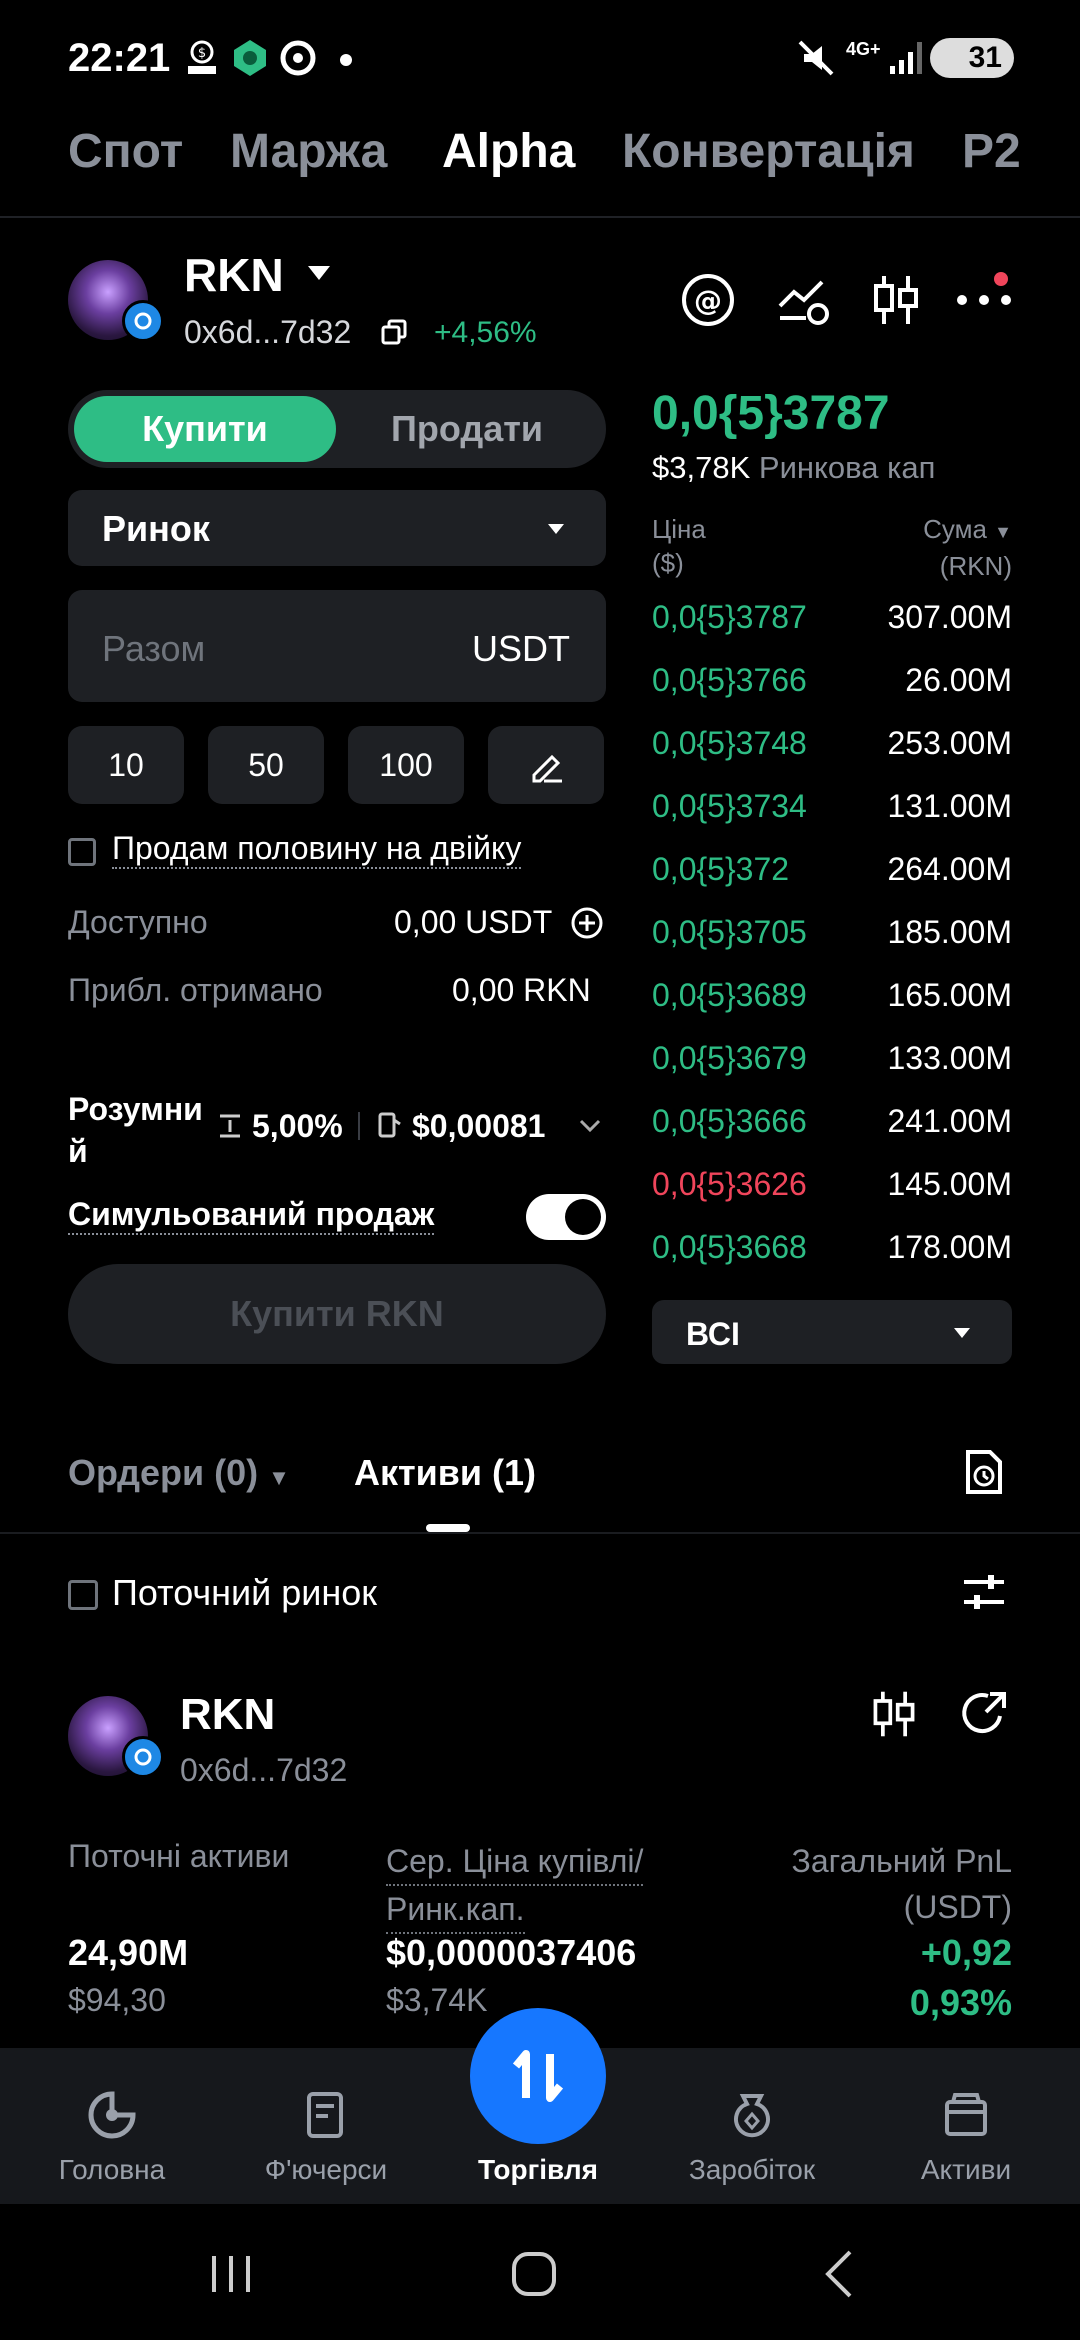  Describe the element at coordinates (832, 932) in the screenshot. I see `orderbook-row: 0,0{5}3705 185.00M` at that location.